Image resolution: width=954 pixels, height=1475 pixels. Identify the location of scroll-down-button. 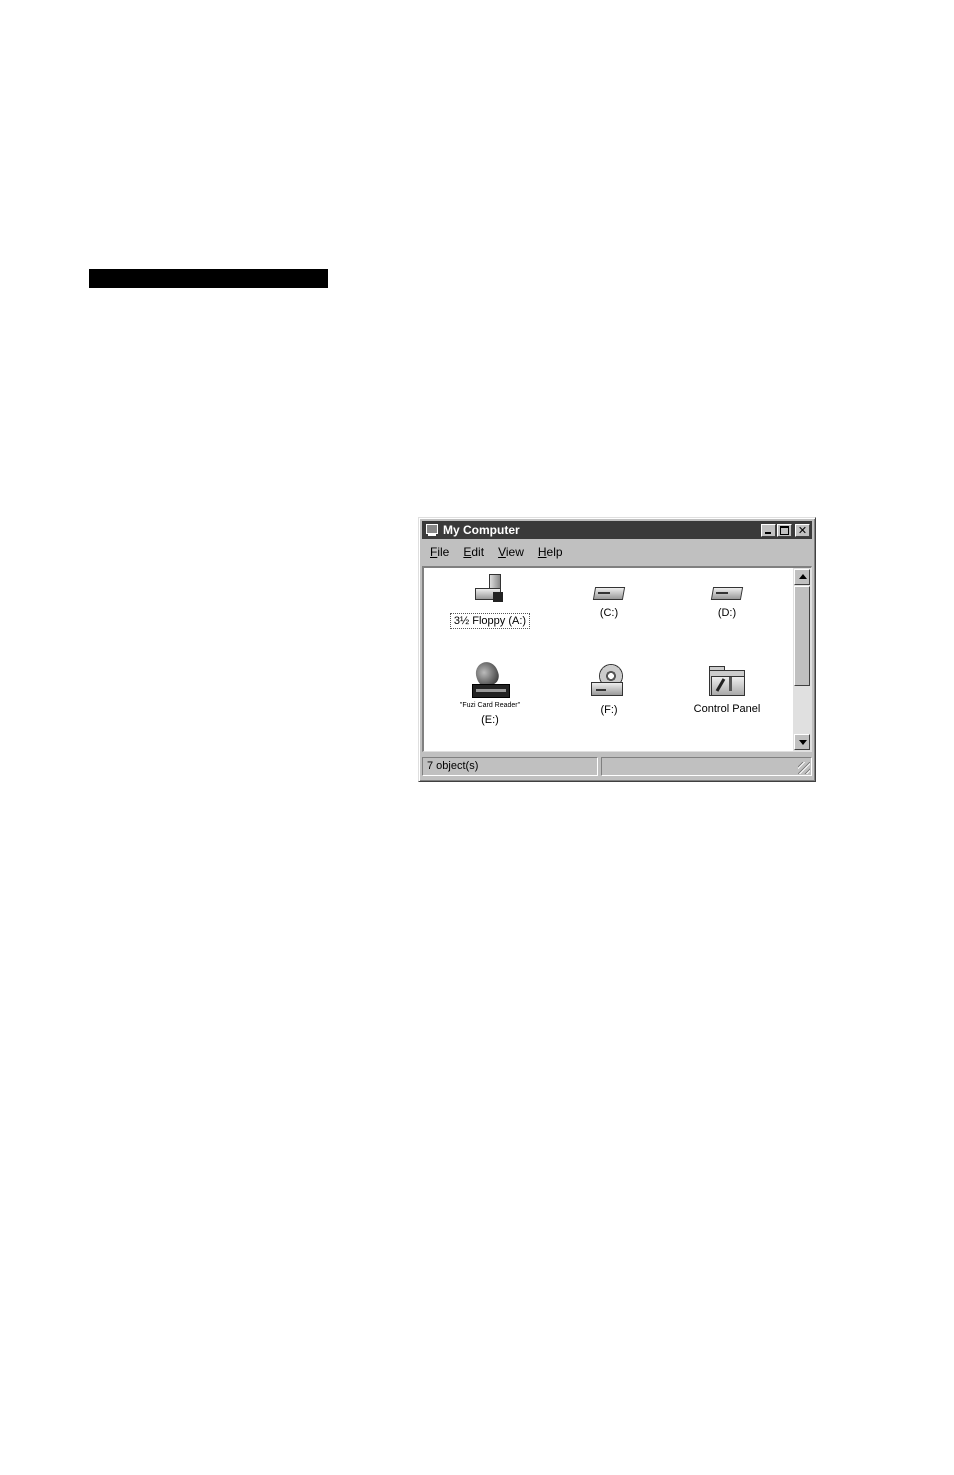
(802, 742).